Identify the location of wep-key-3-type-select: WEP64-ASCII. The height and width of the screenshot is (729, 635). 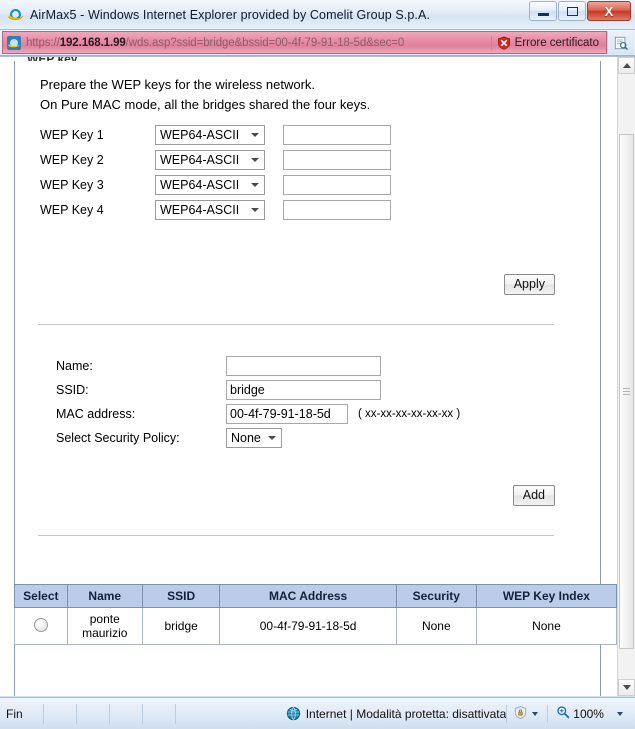
(210, 185).